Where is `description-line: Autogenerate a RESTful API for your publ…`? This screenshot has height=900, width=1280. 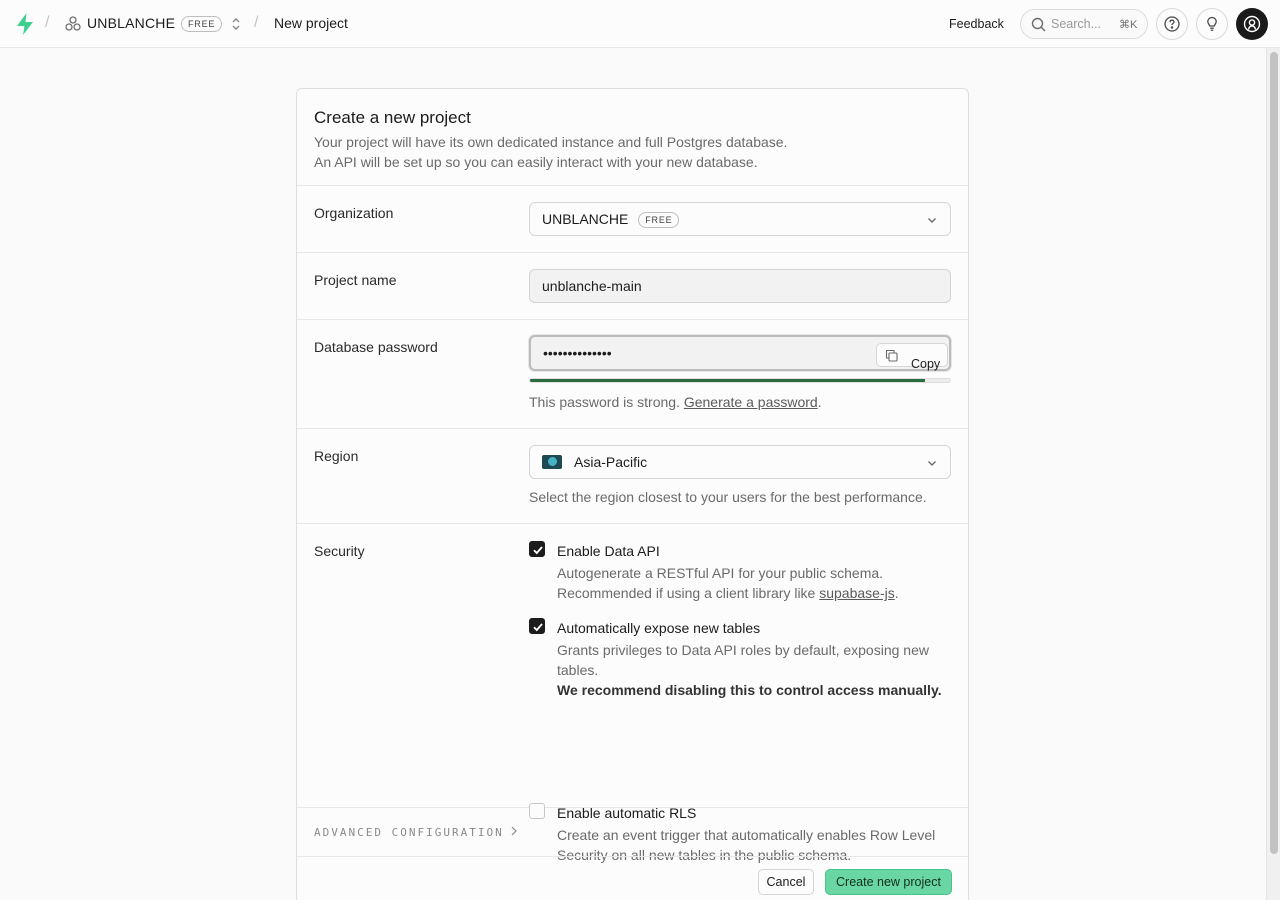 description-line: Autogenerate a RESTful API for your publ… is located at coordinates (720, 573).